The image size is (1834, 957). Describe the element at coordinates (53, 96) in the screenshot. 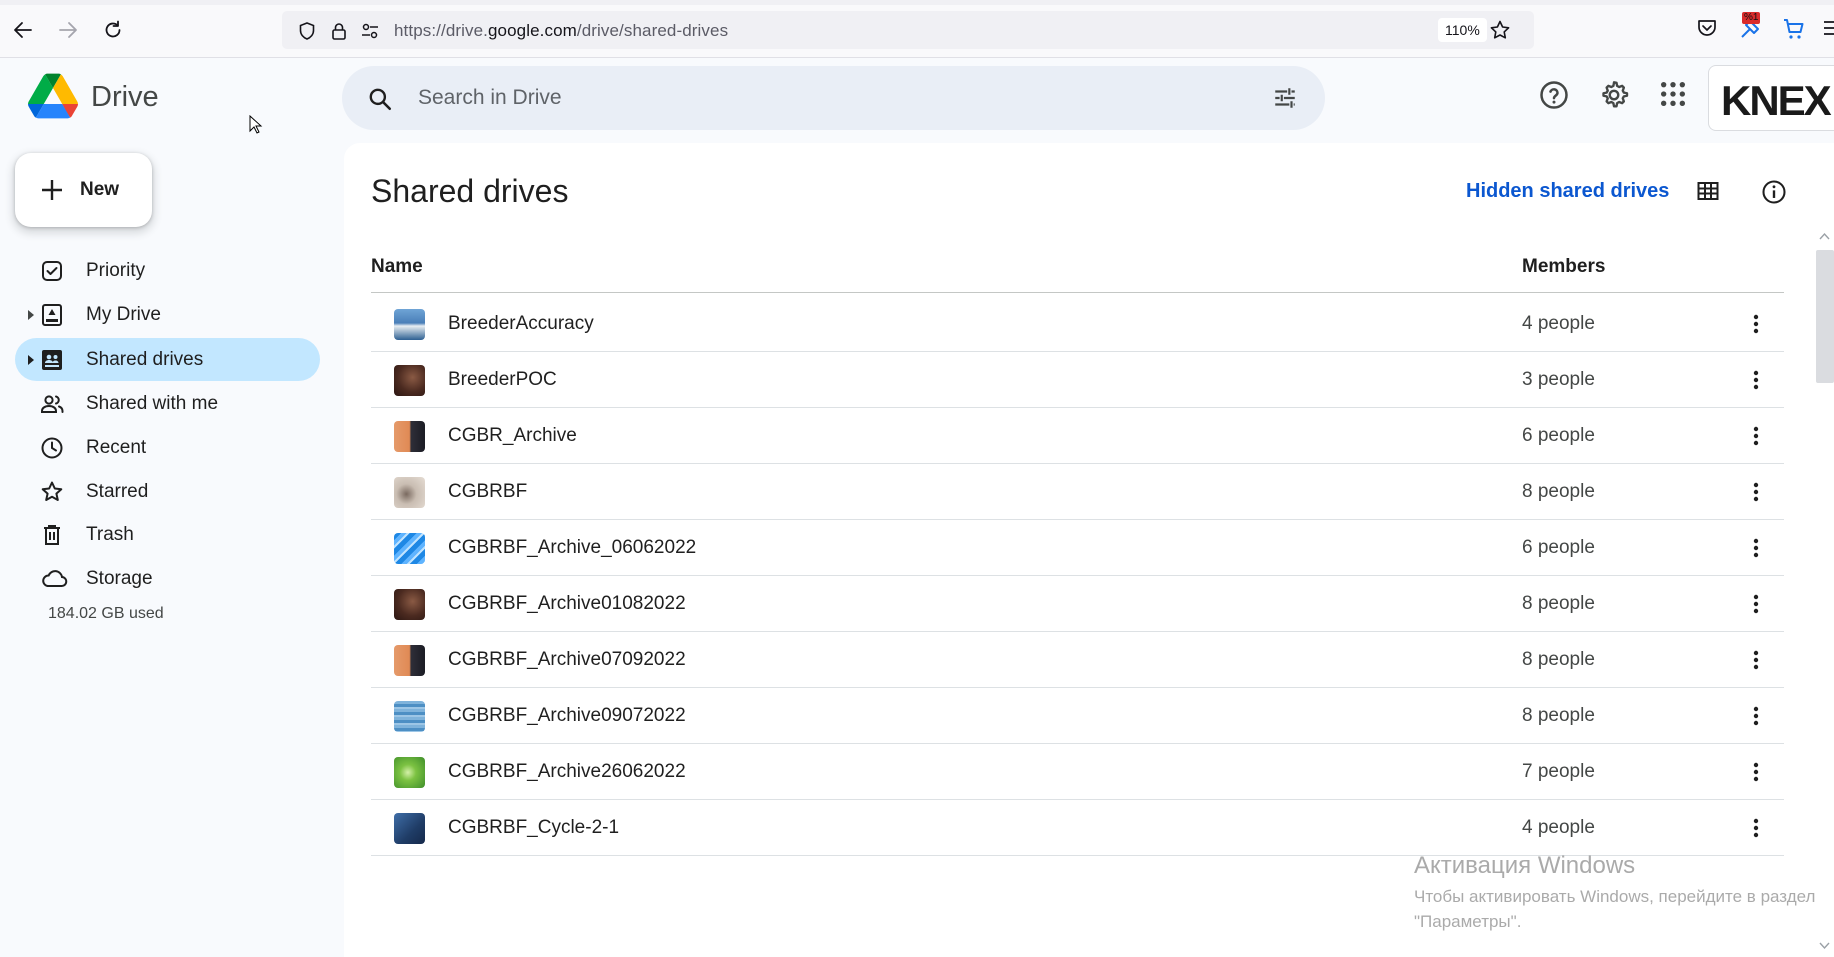

I see `google-drive-logo` at that location.